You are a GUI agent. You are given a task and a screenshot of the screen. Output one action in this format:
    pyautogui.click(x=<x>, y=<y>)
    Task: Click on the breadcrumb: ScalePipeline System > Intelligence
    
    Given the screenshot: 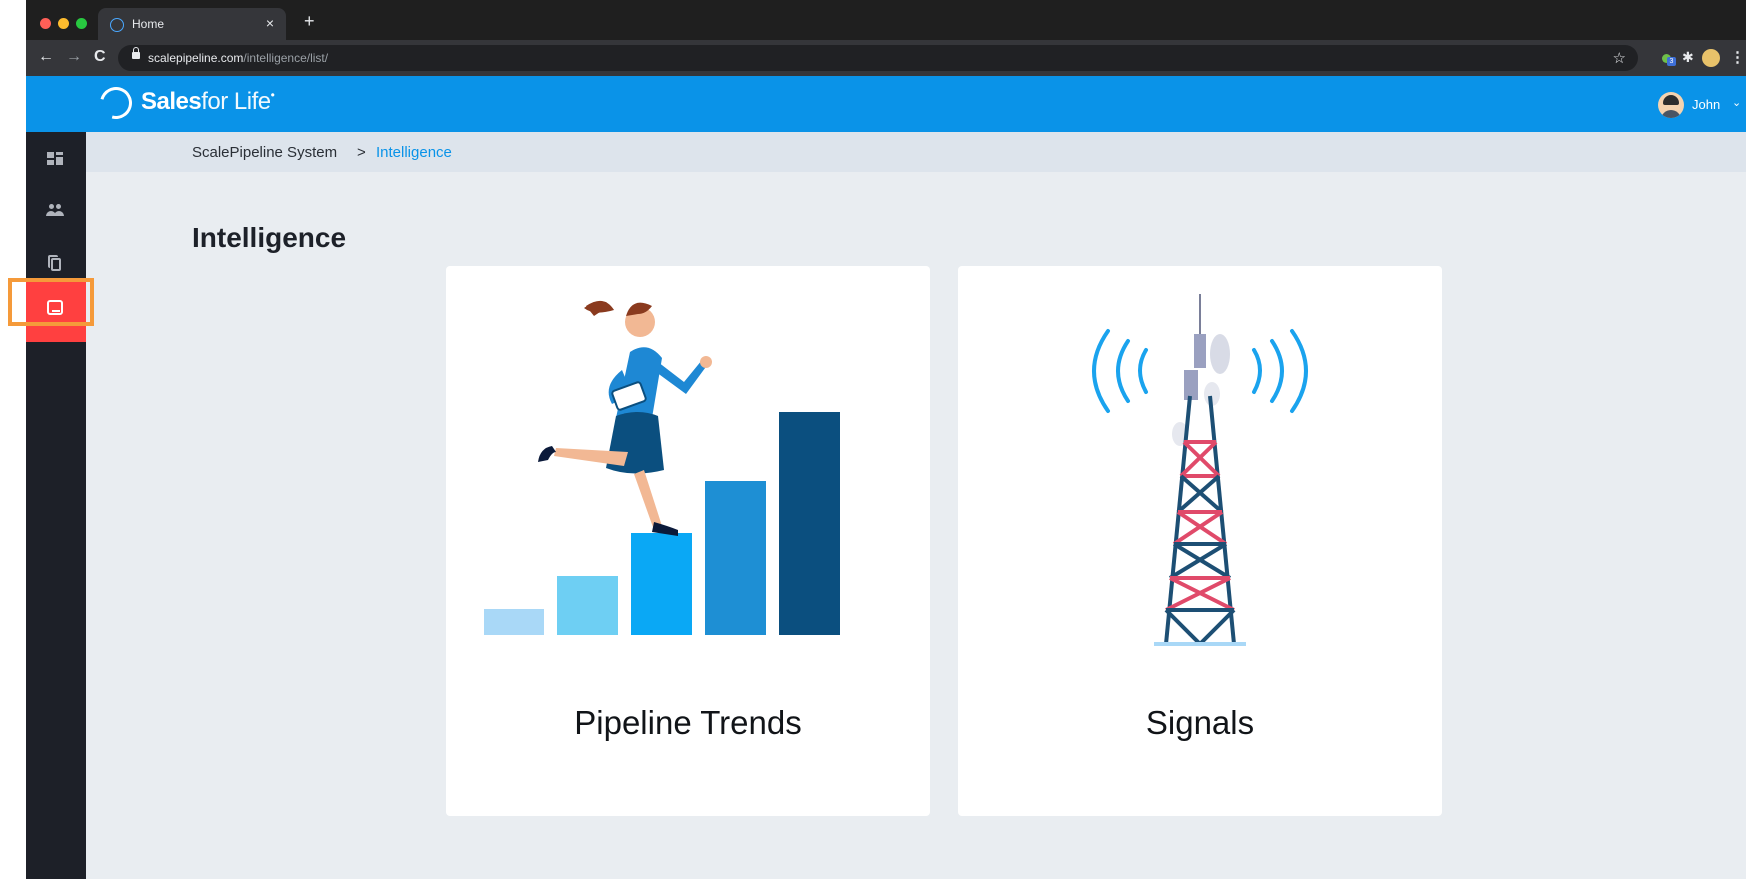 What is the action you would take?
    pyautogui.click(x=916, y=152)
    